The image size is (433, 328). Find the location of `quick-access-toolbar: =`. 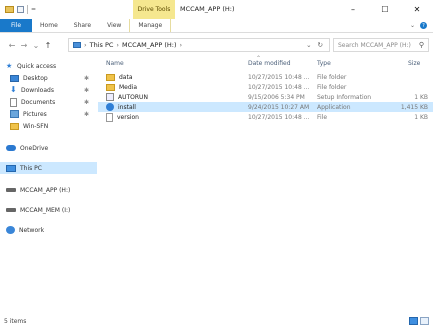

quick-access-toolbar: = is located at coordinates (18, 9).